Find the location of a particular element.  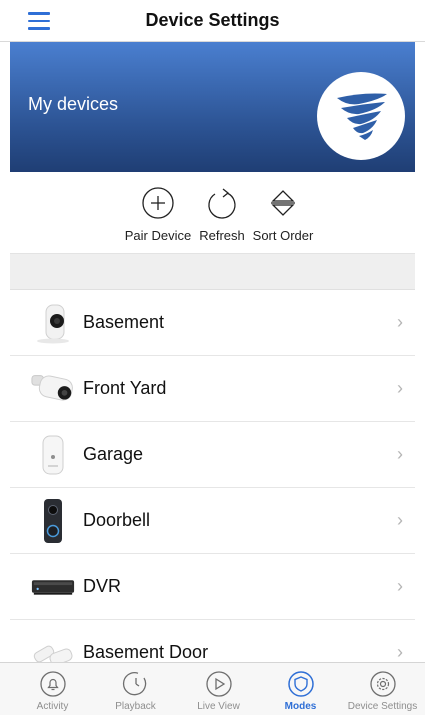

device-row-basement: Basement › is located at coordinates (212, 323).